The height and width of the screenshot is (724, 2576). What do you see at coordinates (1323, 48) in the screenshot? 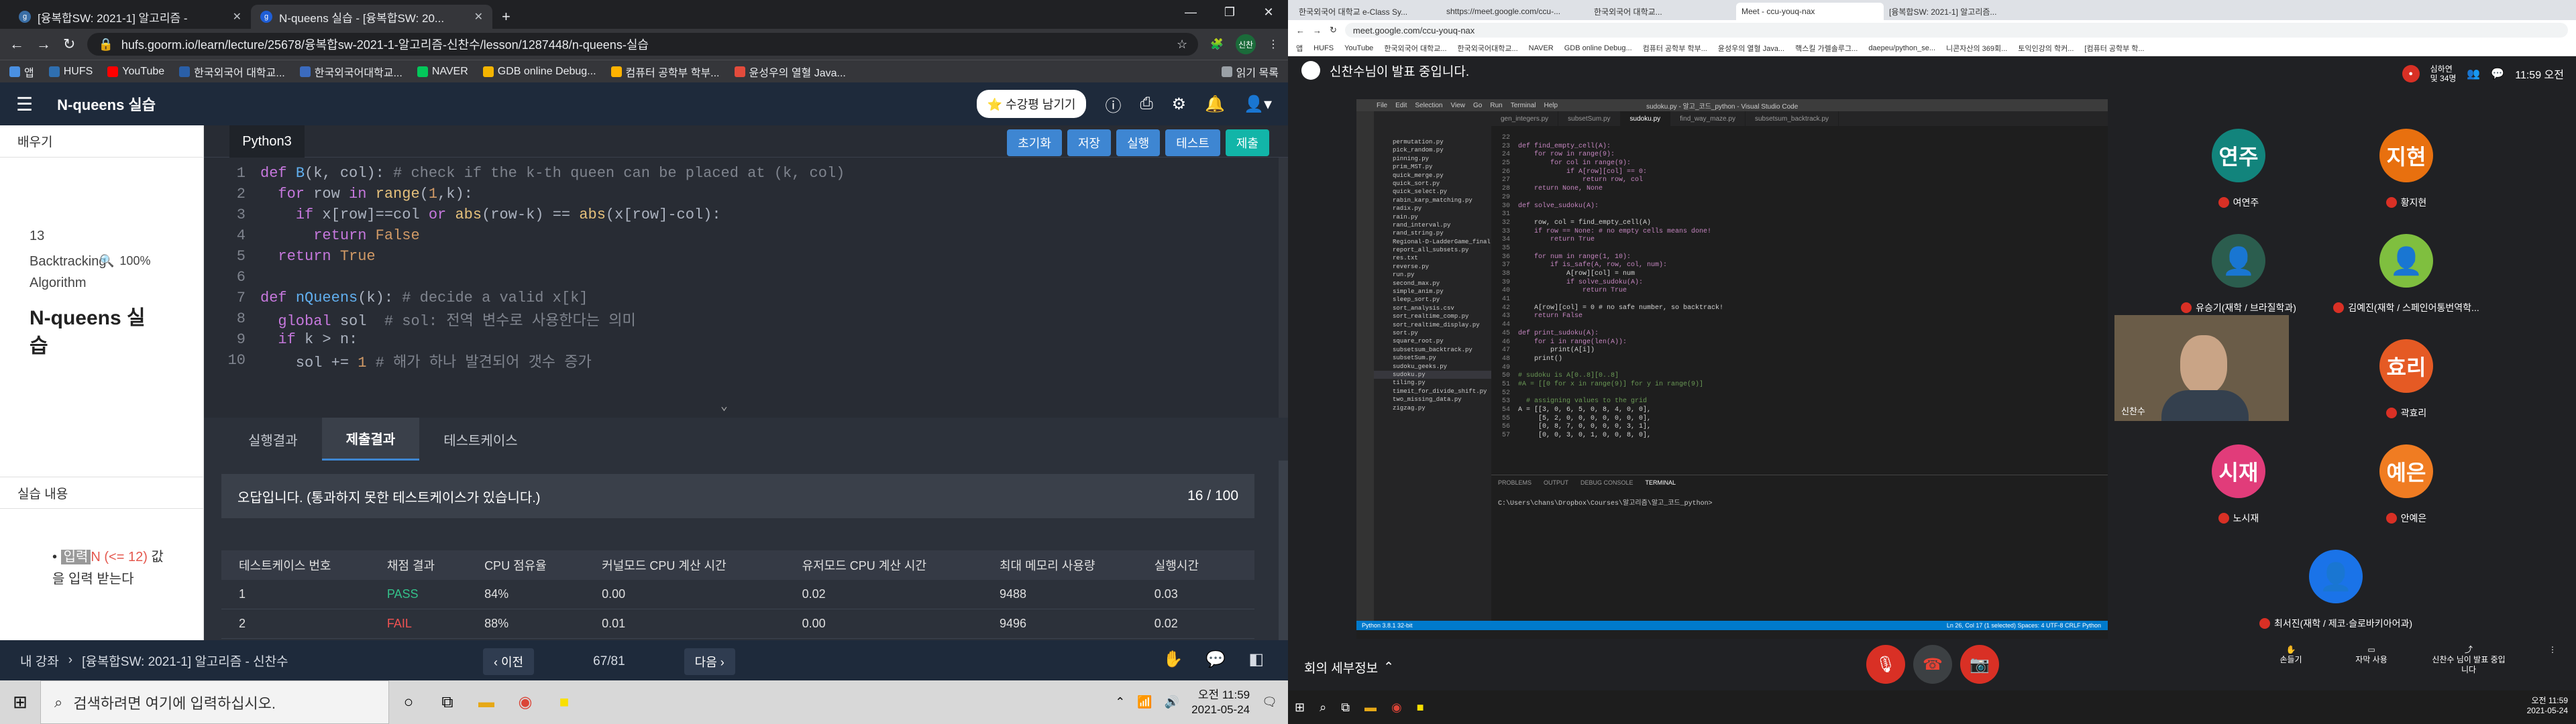
I see `bookmark-item: HUFS` at bounding box center [1323, 48].